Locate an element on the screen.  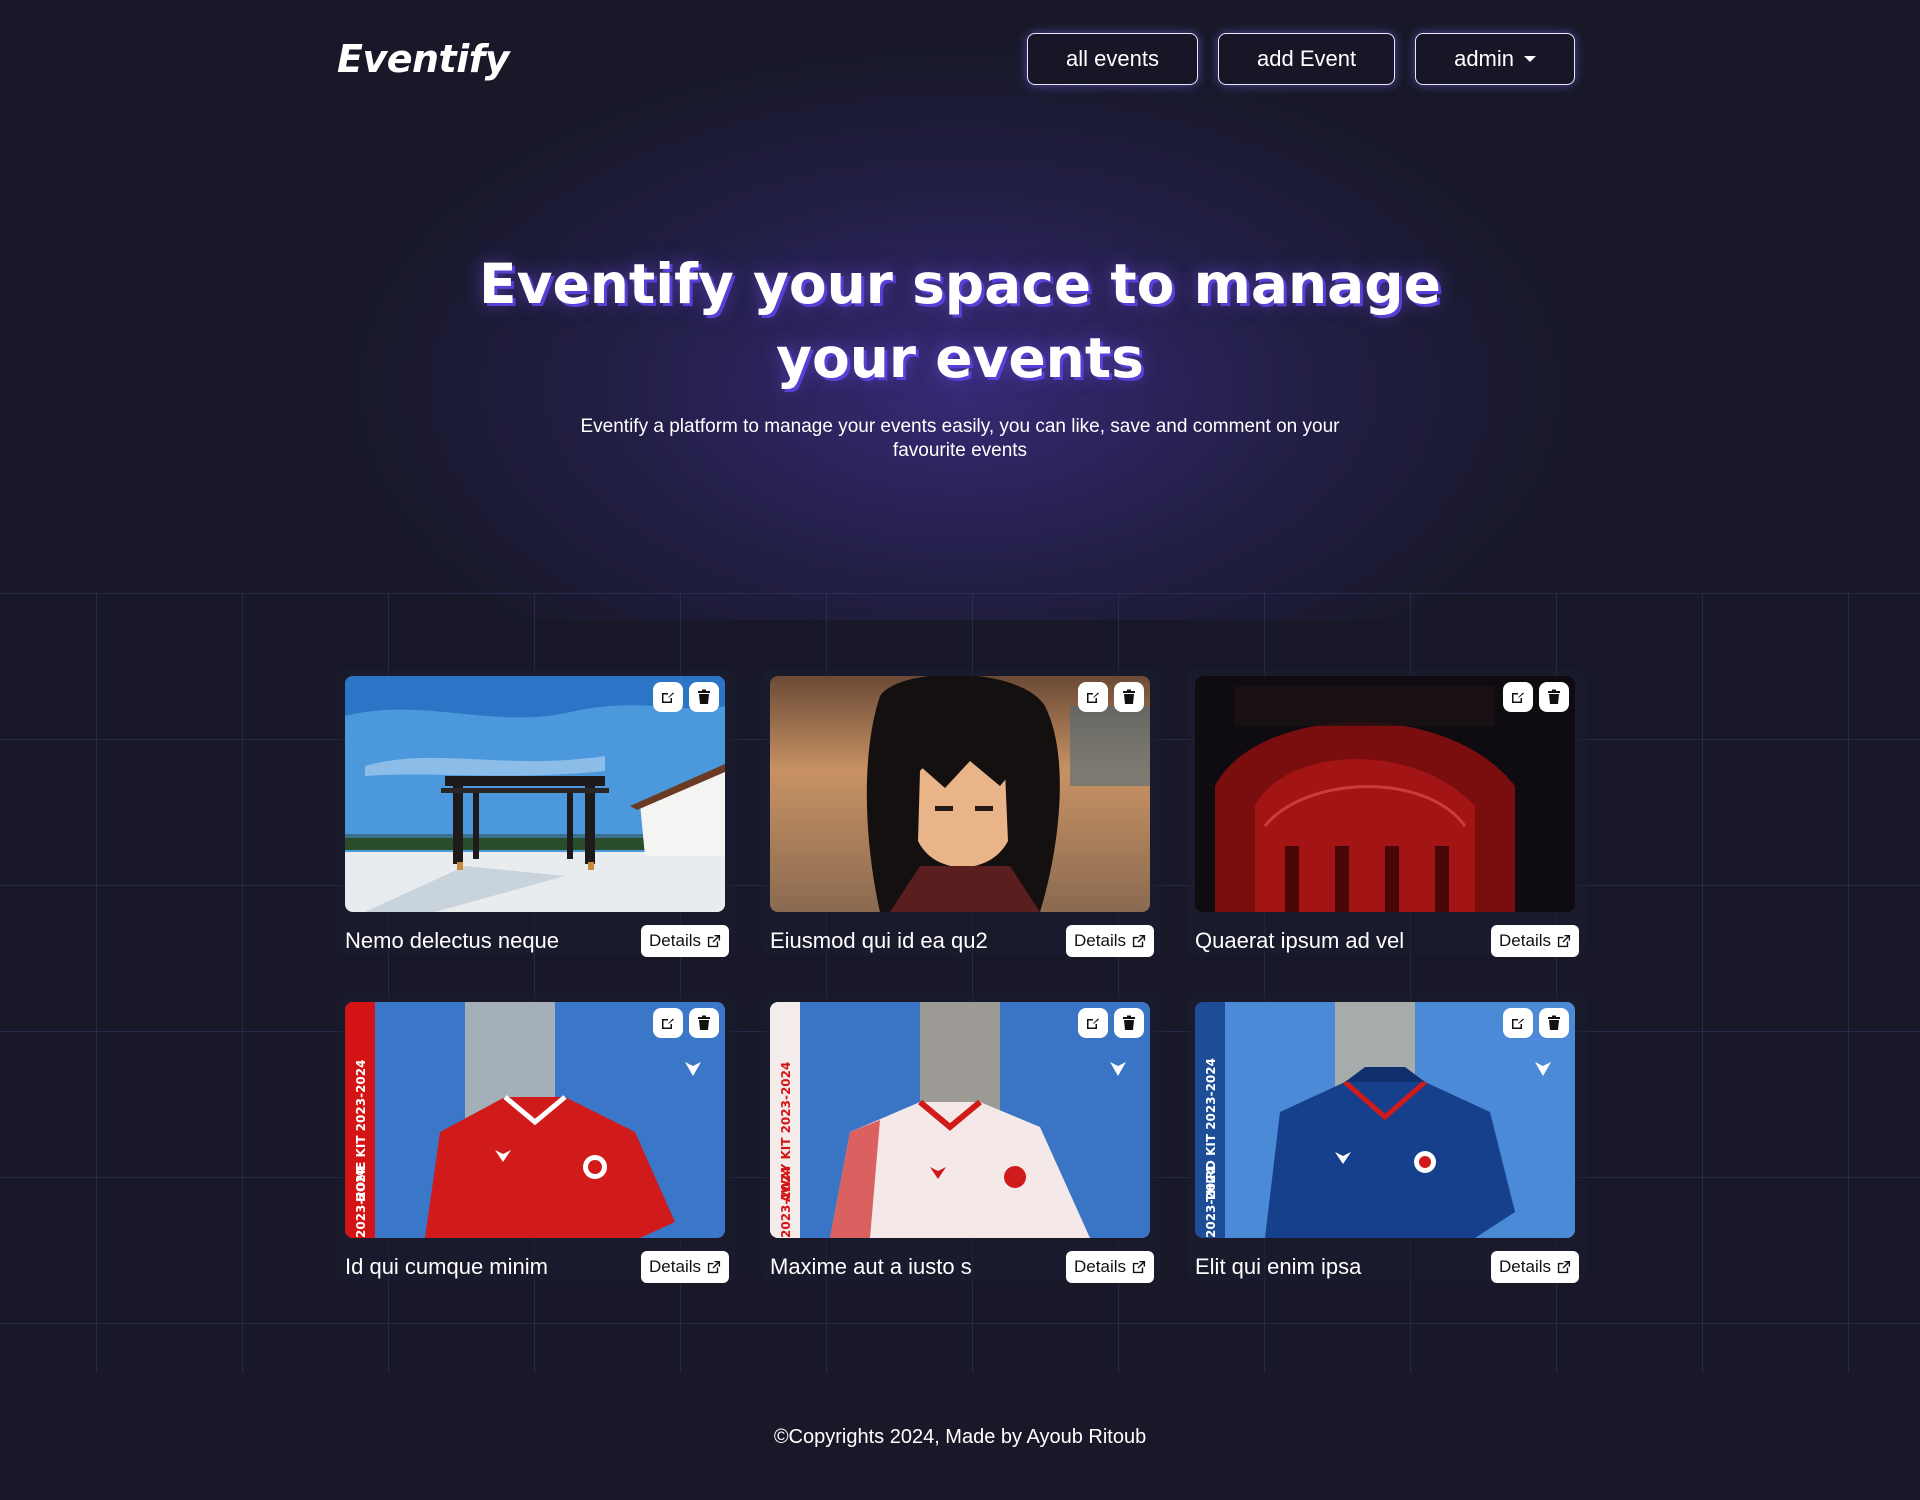
main-nav: all events add Event admin is located at coordinates (1301, 59).